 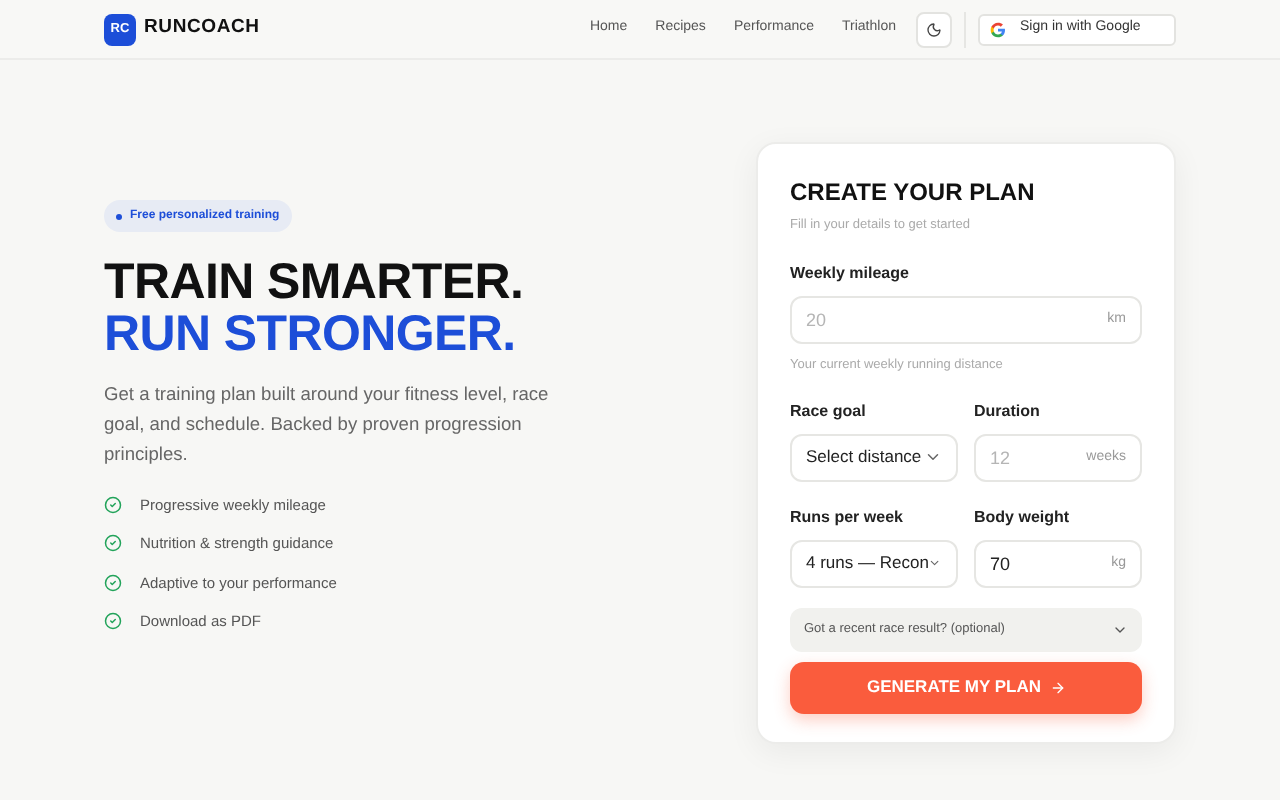 What do you see at coordinates (311, 334) in the screenshot?
I see `headline: RUN STRONGER.` at bounding box center [311, 334].